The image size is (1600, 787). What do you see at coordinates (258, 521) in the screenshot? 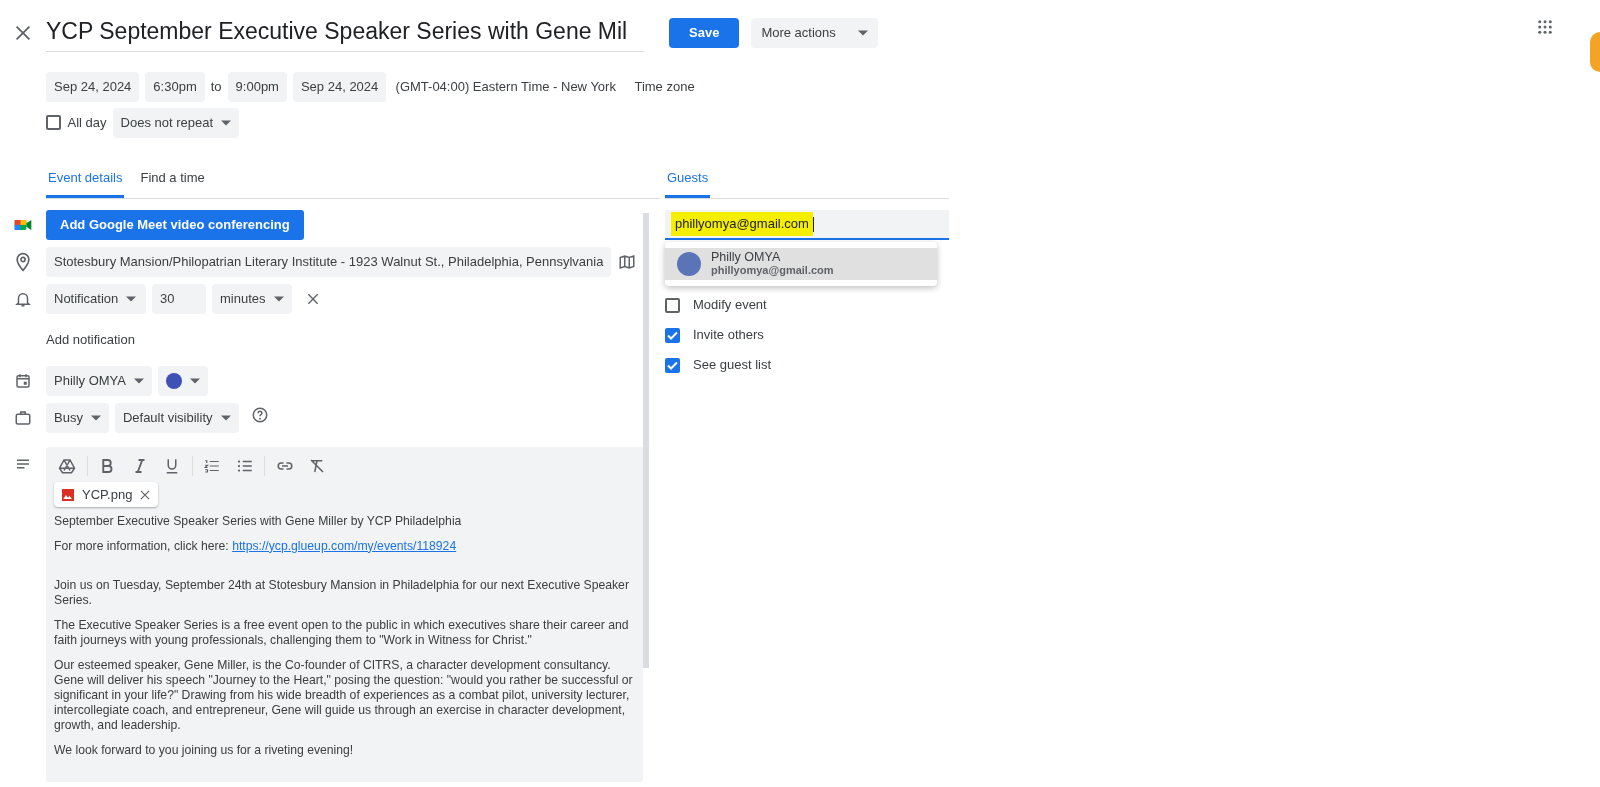
I see `description-paragraph: September Executive Speaker Series with Gene Miller by YCP Philadelphia` at bounding box center [258, 521].